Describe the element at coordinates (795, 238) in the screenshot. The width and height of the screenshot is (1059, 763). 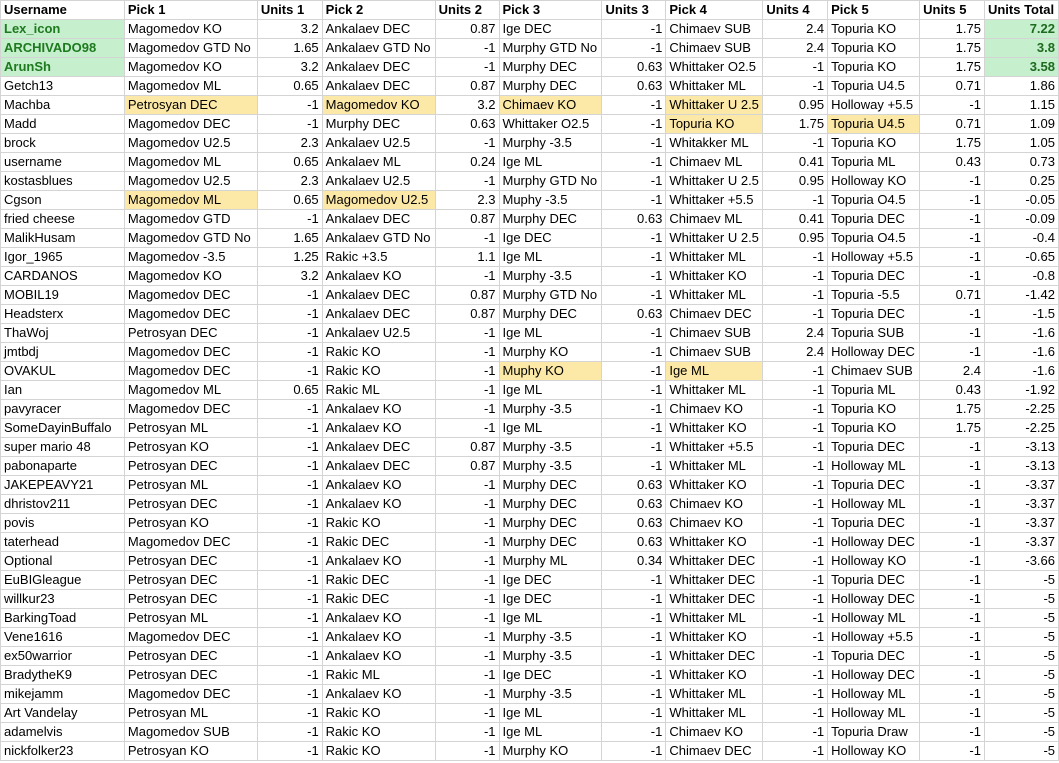
I see `cell-units-4: 0.95` at that location.